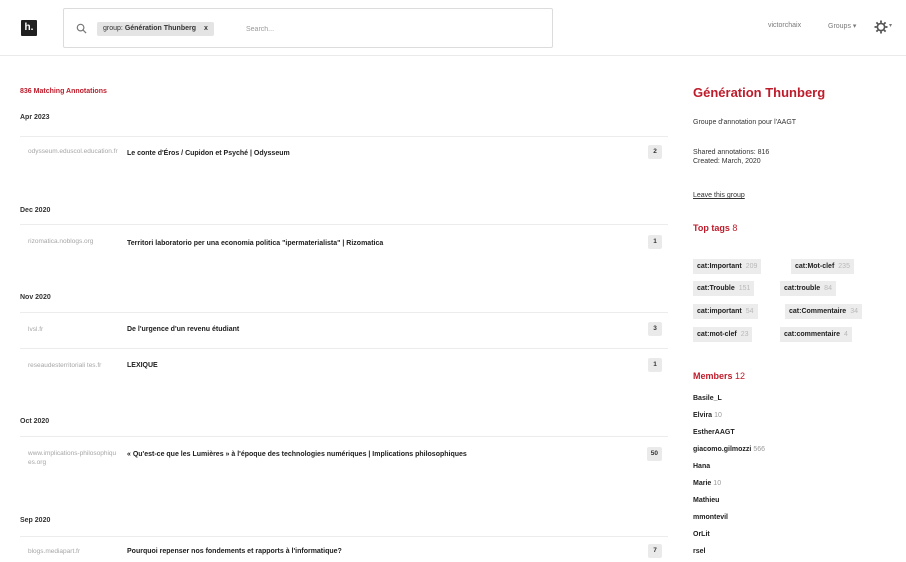  I want to click on member-name: Mathieu, so click(706, 500).